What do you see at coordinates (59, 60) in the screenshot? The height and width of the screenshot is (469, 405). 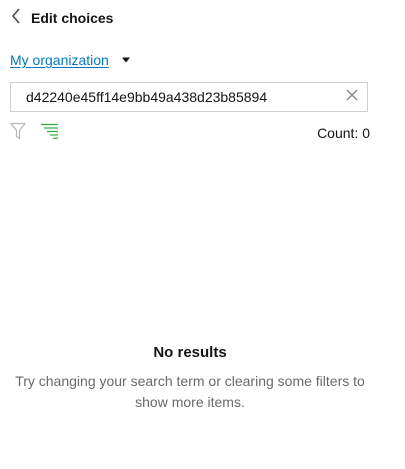 I see `scope-link: My organization` at bounding box center [59, 60].